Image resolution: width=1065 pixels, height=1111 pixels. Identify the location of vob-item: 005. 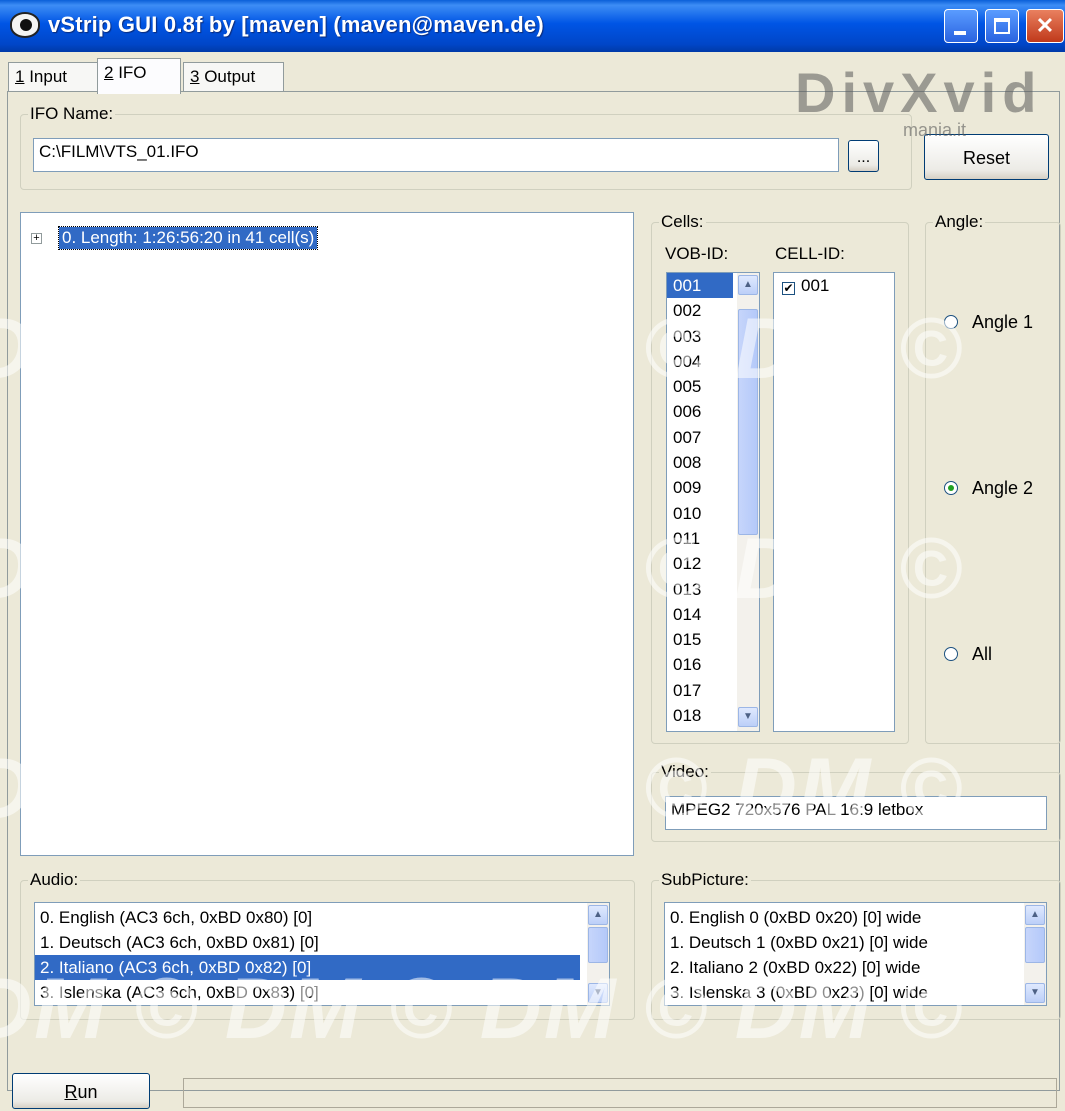
(700, 386).